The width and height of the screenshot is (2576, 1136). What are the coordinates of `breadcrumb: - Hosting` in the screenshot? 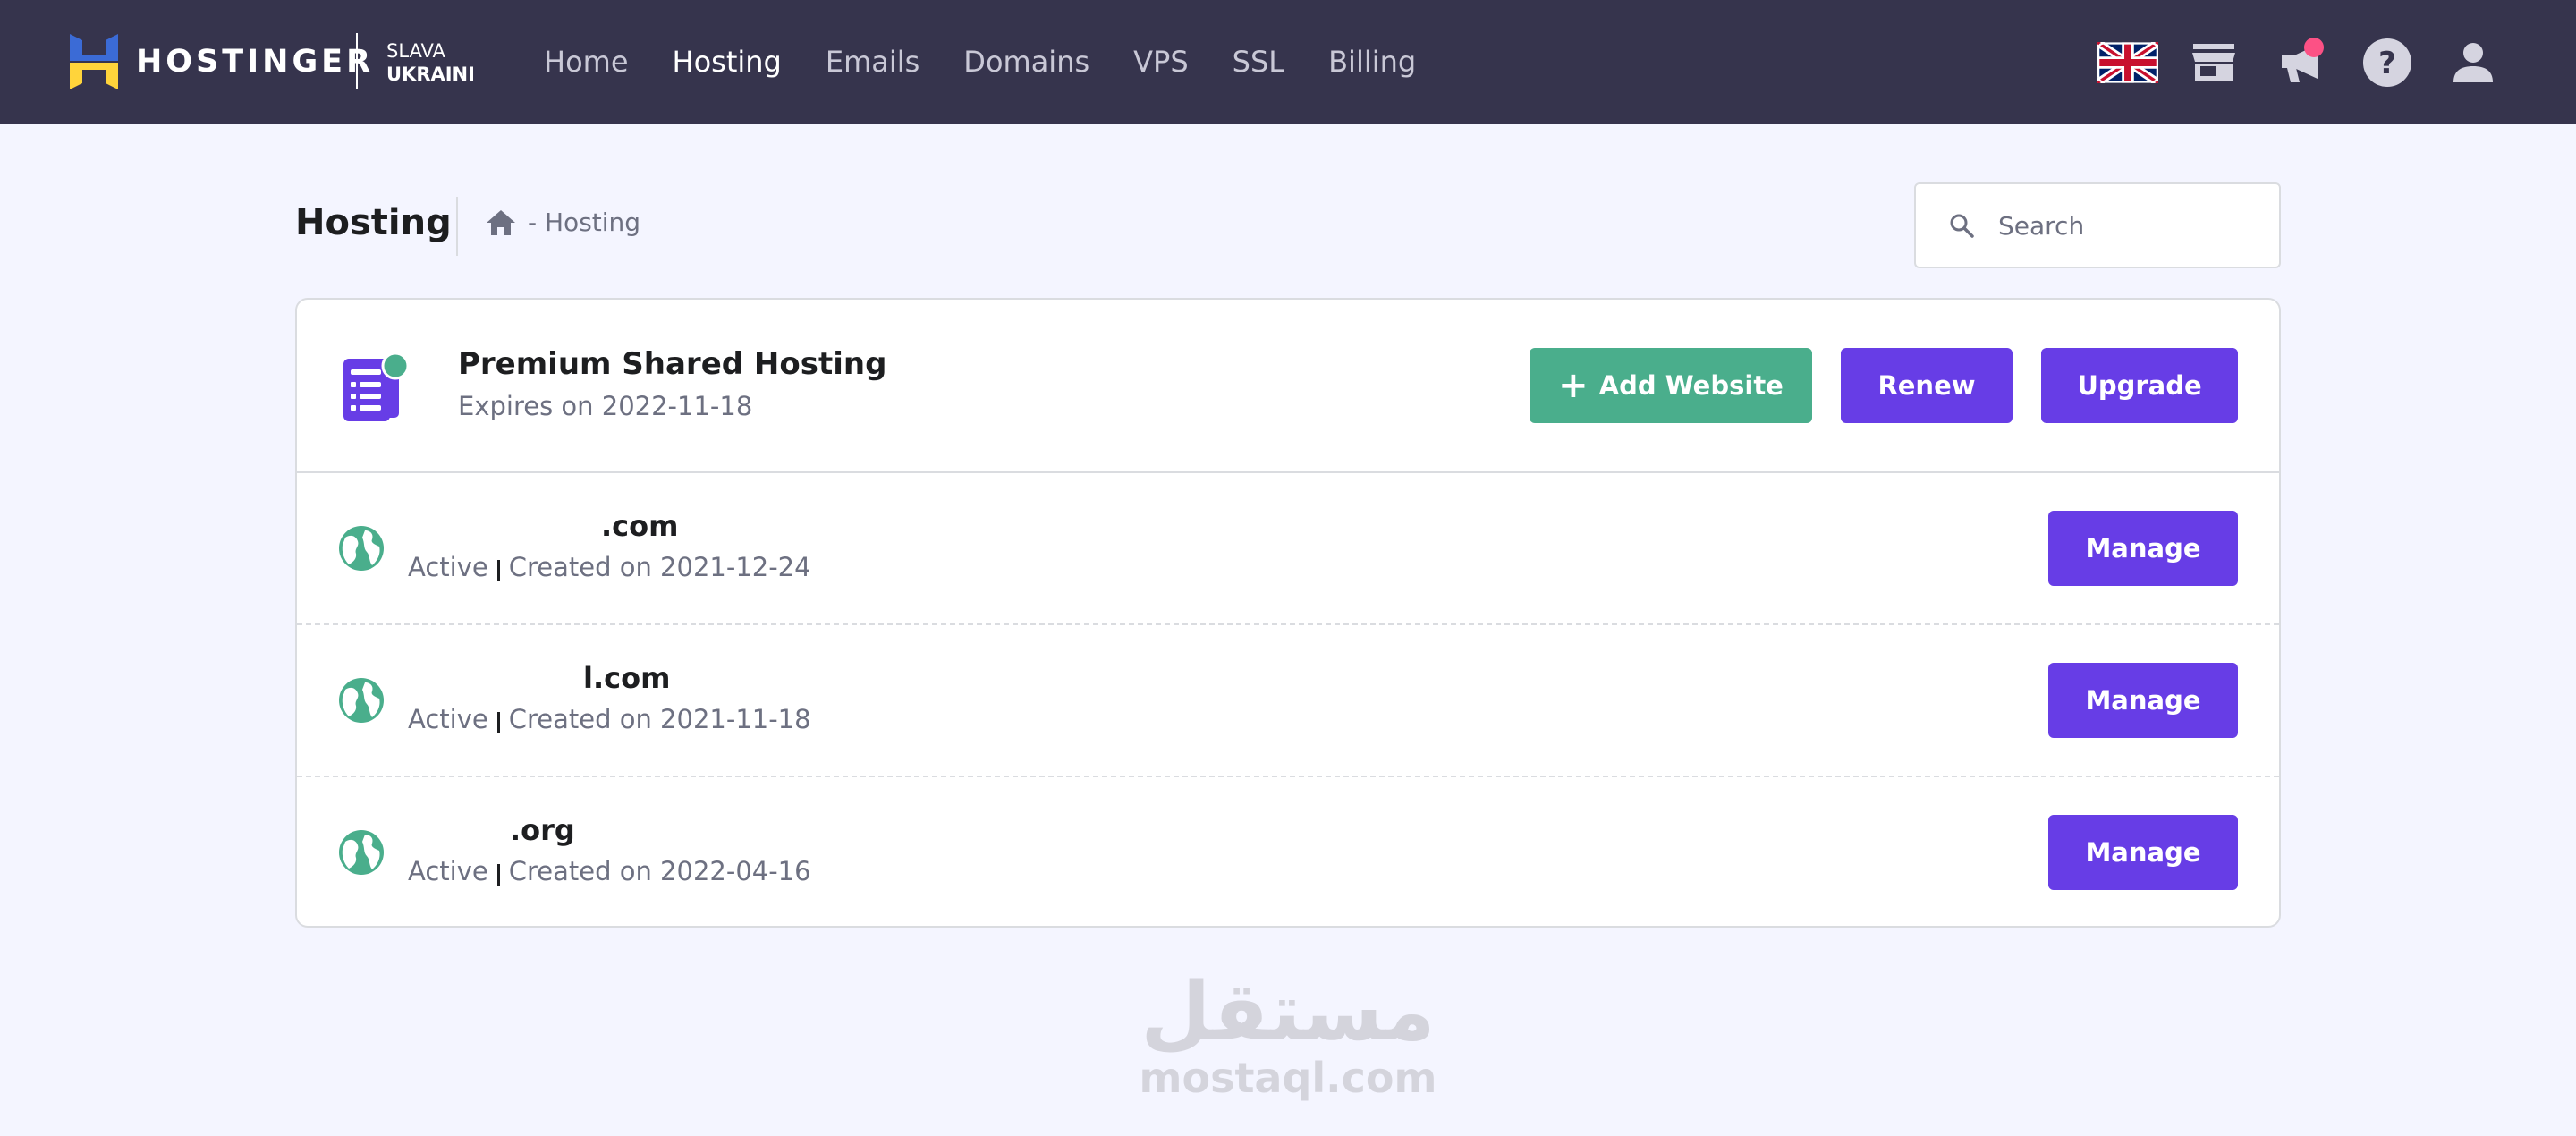 It's located at (562, 222).